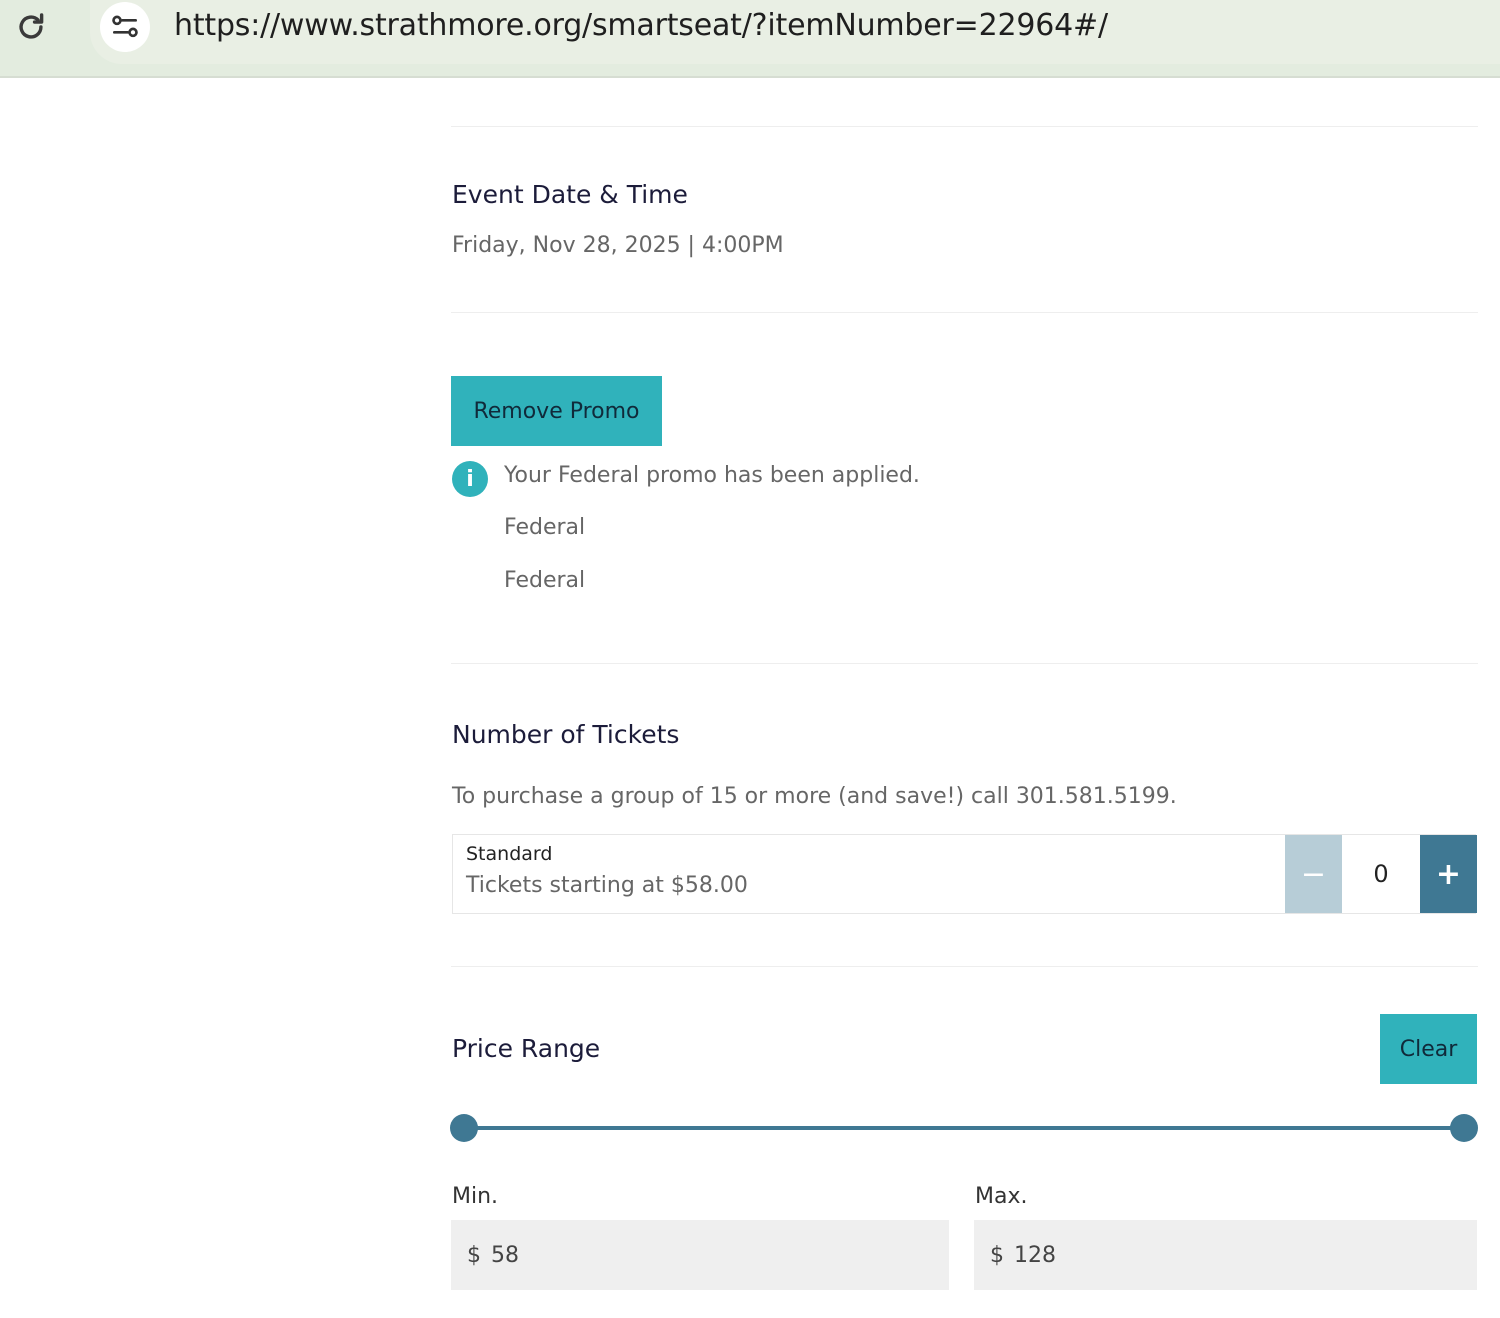 The image size is (1500, 1318). I want to click on info-icon: i, so click(470, 479).